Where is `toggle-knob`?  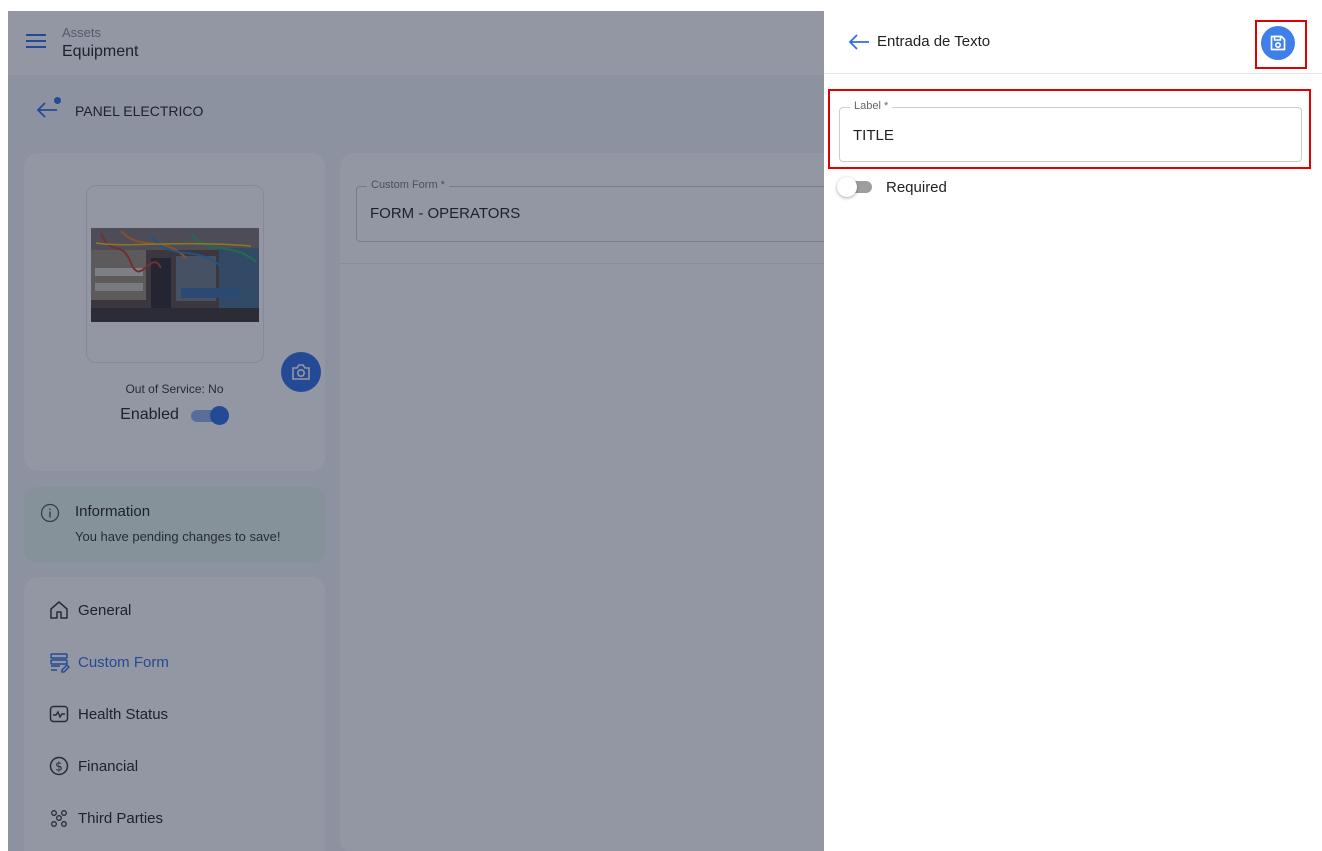 toggle-knob is located at coordinates (847, 187).